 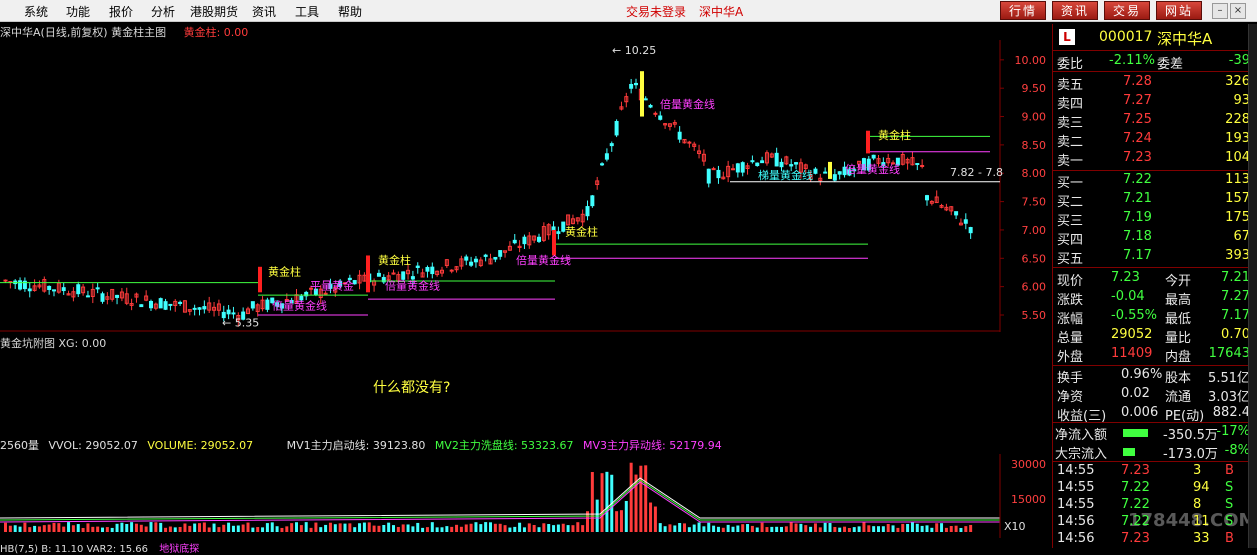 I want to click on menu-tools: 工具, so click(x=307, y=11).